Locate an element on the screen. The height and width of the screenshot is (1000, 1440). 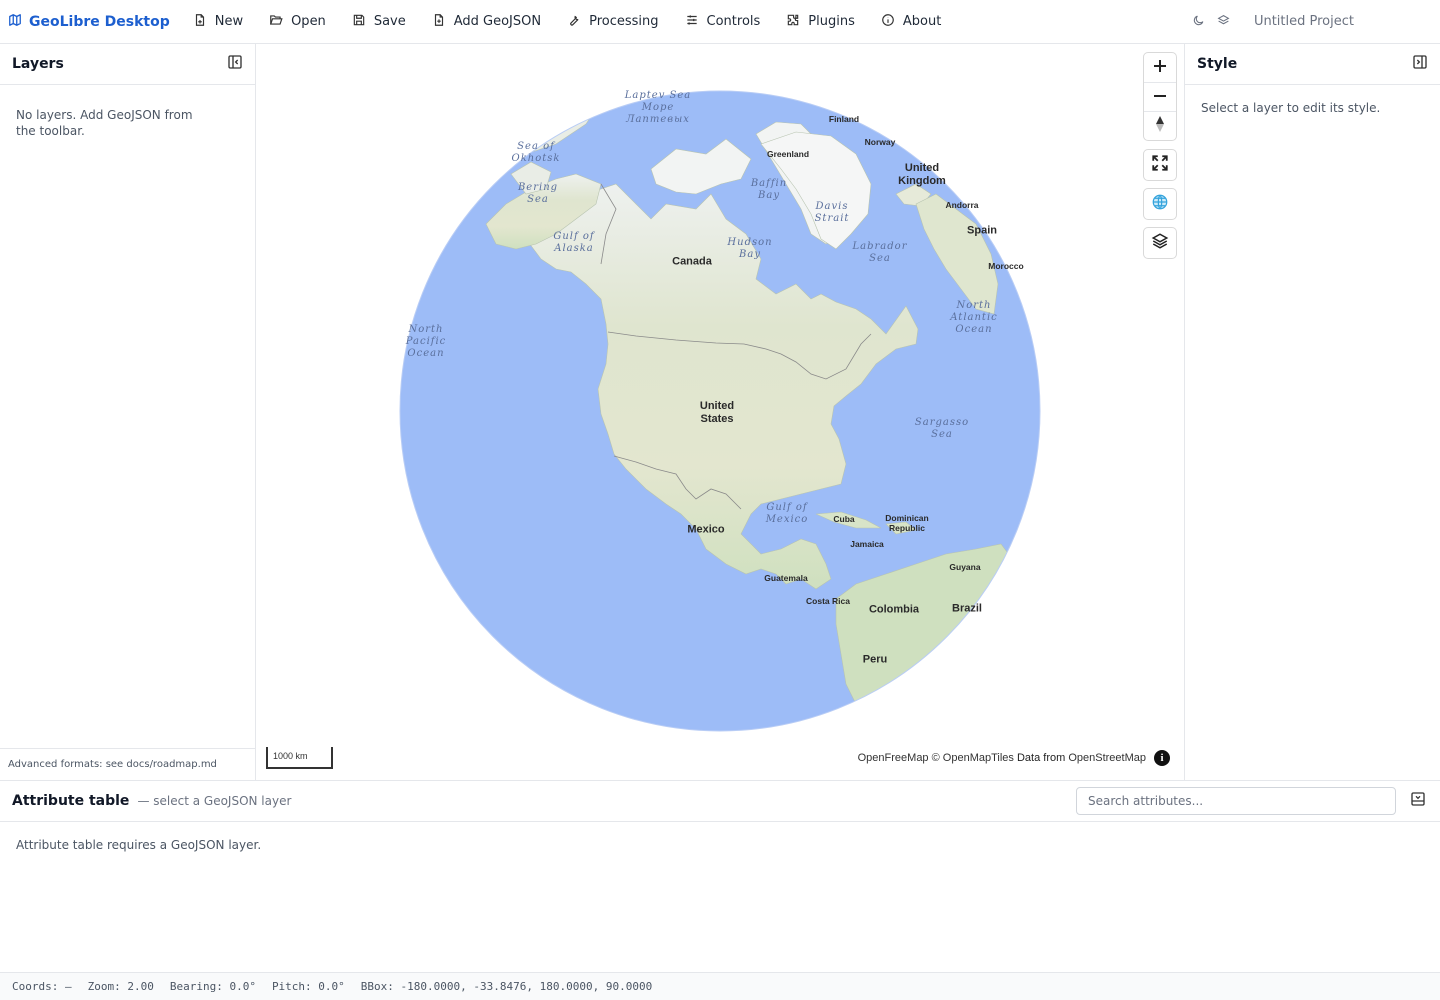
info-icon is located at coordinates (888, 22).